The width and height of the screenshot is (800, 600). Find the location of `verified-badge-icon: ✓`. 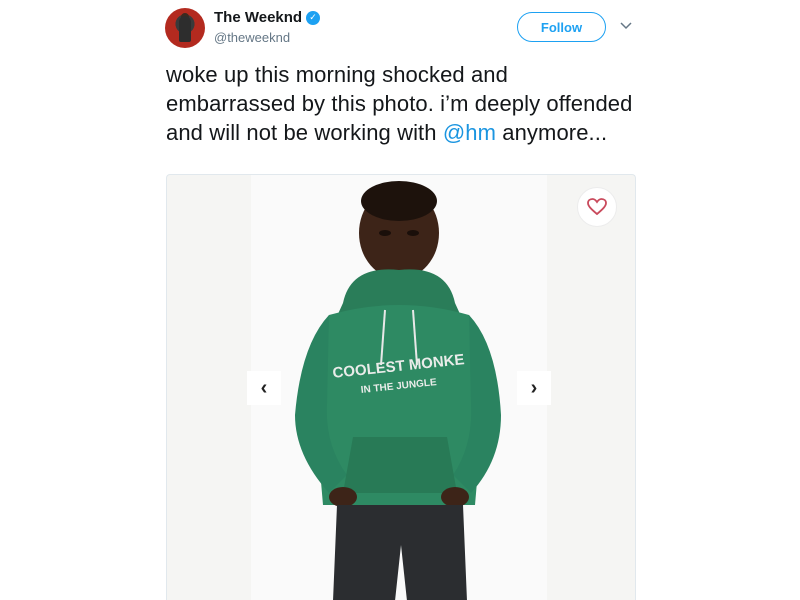

verified-badge-icon: ✓ is located at coordinates (313, 17).